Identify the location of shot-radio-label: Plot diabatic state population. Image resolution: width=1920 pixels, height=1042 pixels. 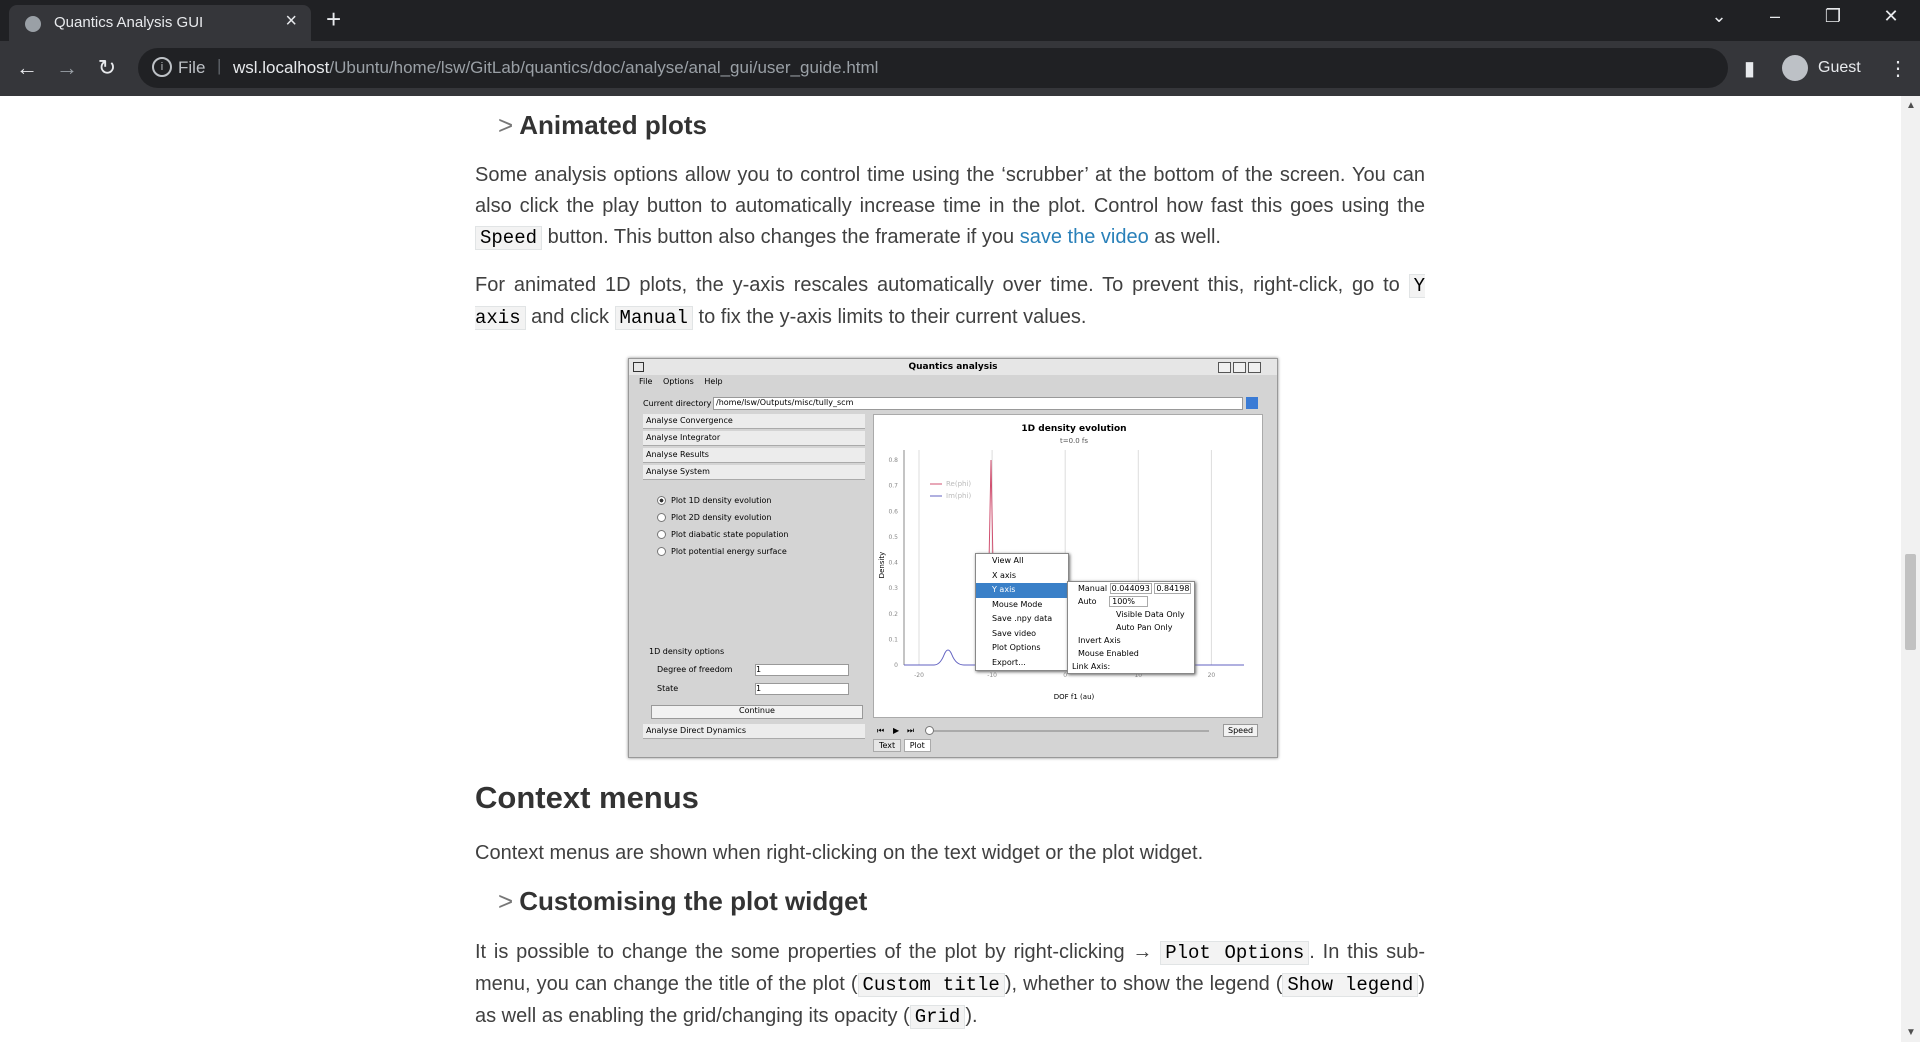
(730, 534).